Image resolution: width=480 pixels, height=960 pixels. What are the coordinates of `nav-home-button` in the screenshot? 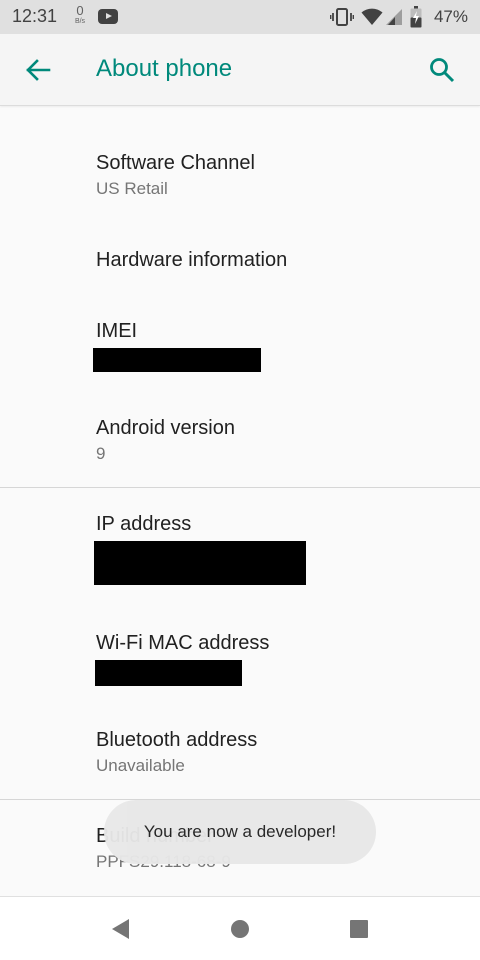 It's located at (240, 929).